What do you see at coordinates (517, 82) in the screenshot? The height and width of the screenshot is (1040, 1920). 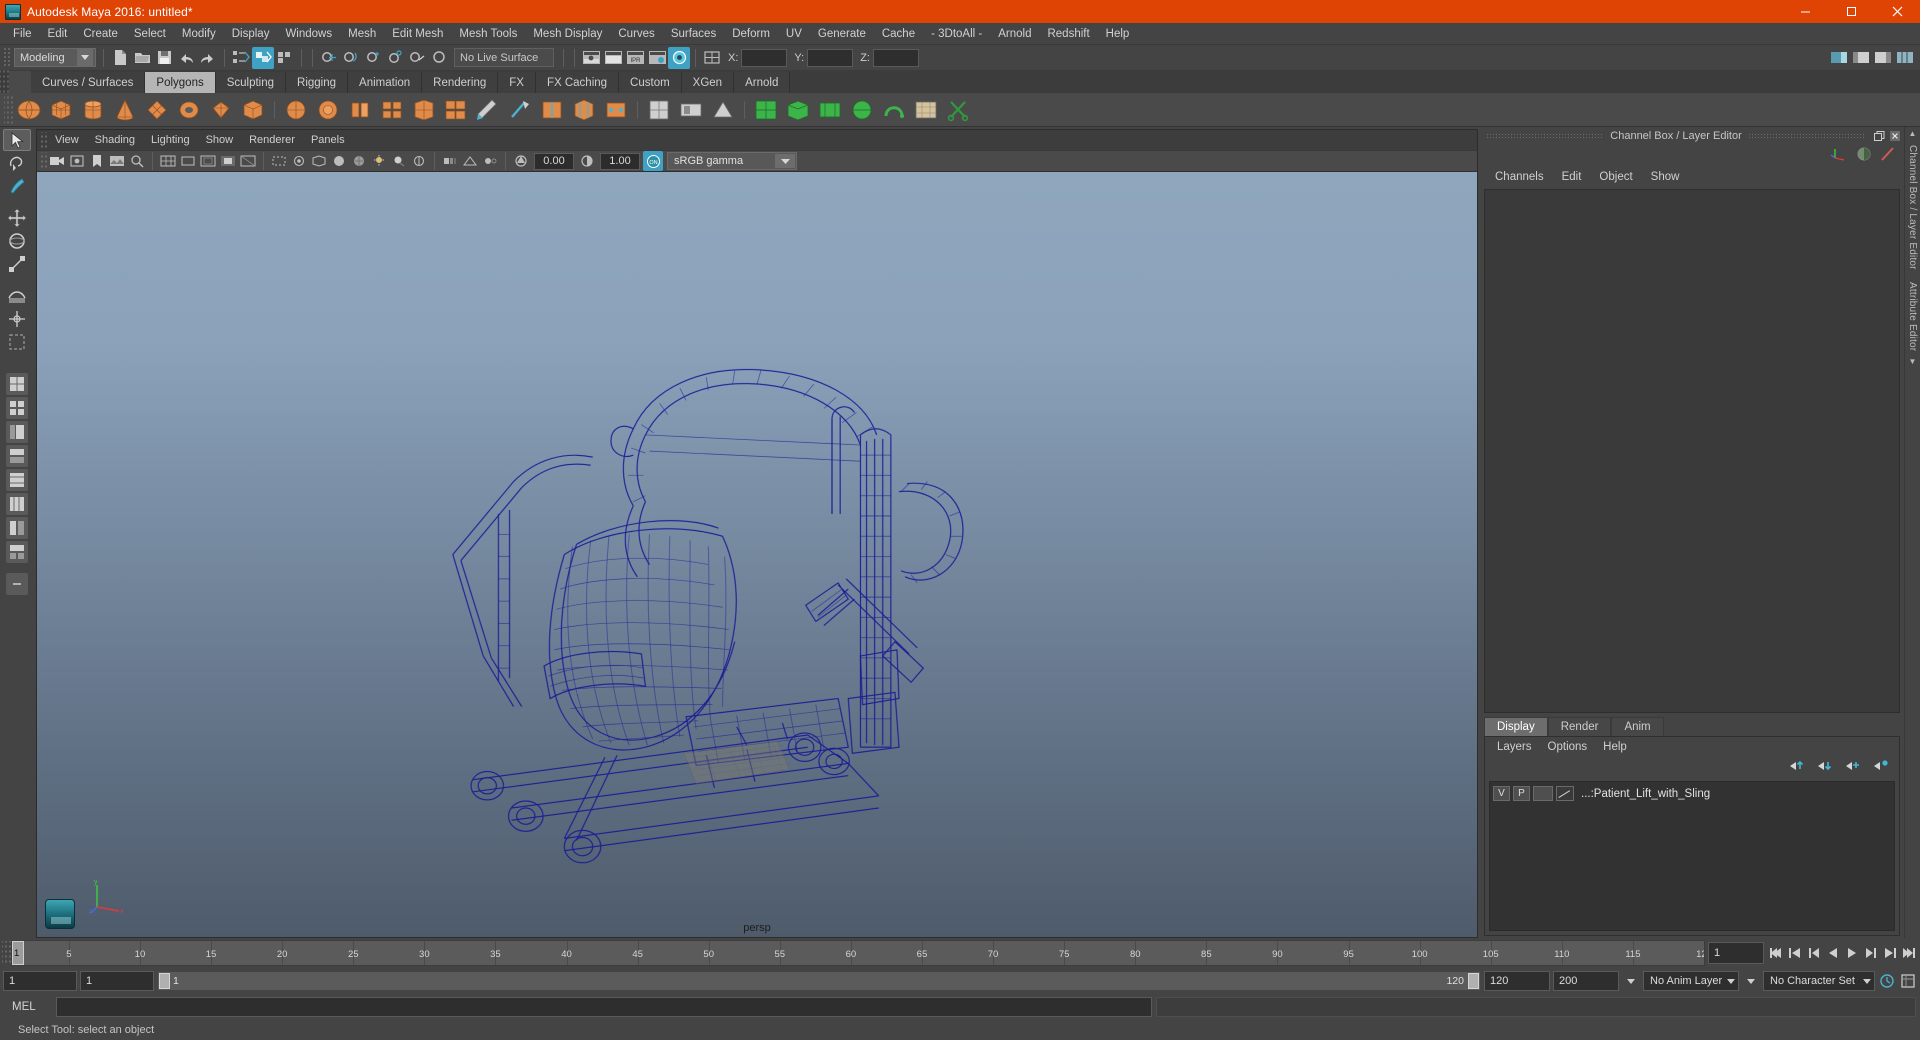 I see `shelf-tab-fx: FX` at bounding box center [517, 82].